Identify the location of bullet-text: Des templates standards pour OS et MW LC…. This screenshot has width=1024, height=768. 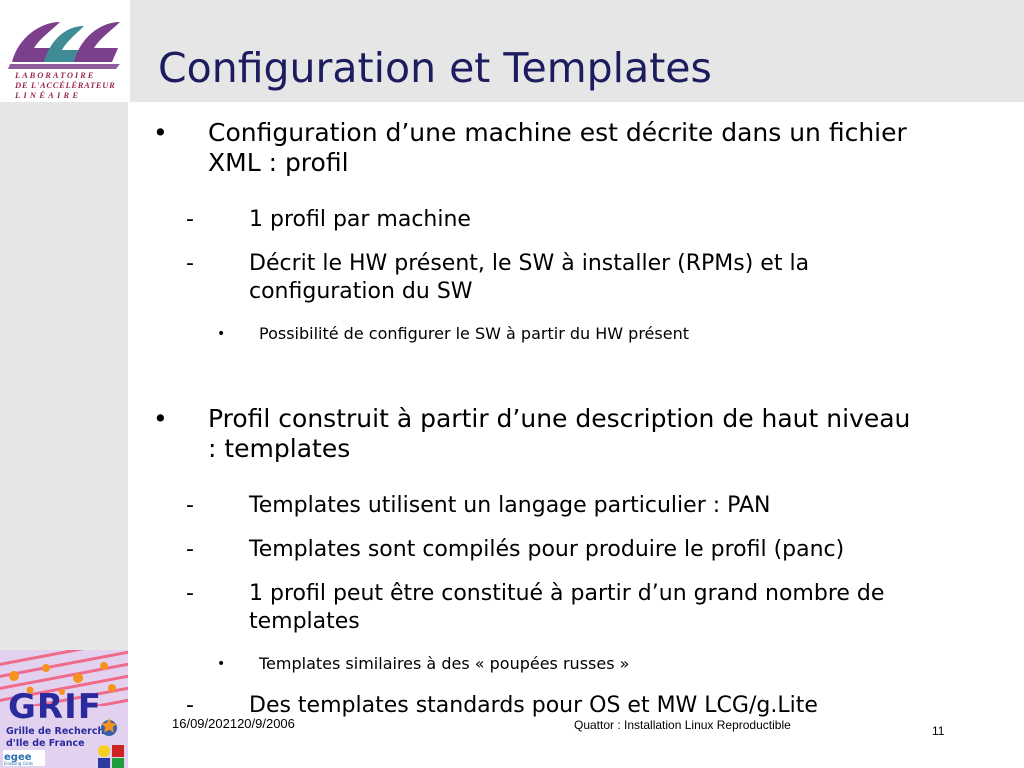
(533, 705).